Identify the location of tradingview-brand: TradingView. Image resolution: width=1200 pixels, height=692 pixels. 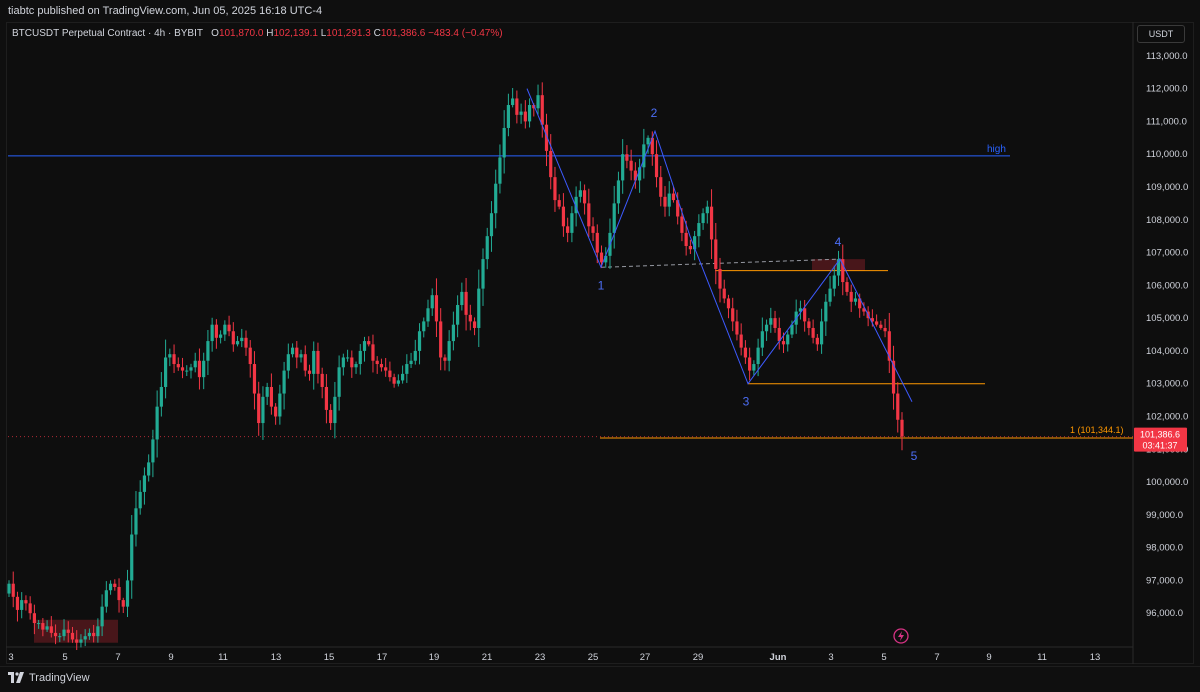
(49, 678).